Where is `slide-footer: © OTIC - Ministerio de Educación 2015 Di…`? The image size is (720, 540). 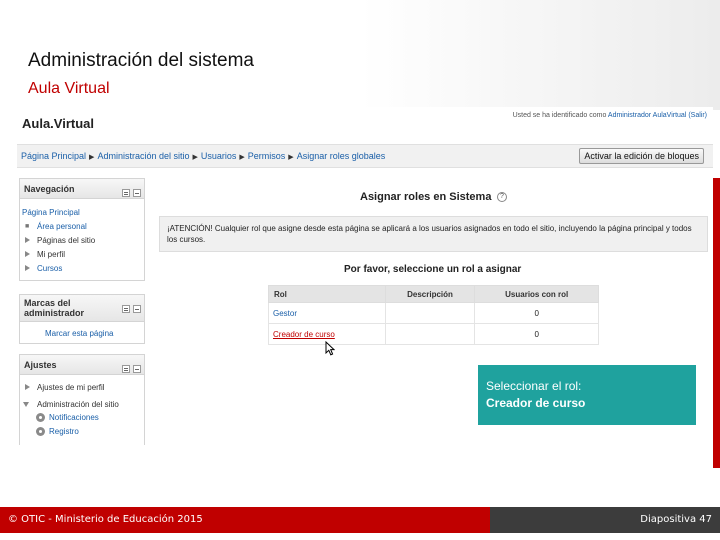 slide-footer: © OTIC - Ministerio de Educación 2015 Di… is located at coordinates (360, 520).